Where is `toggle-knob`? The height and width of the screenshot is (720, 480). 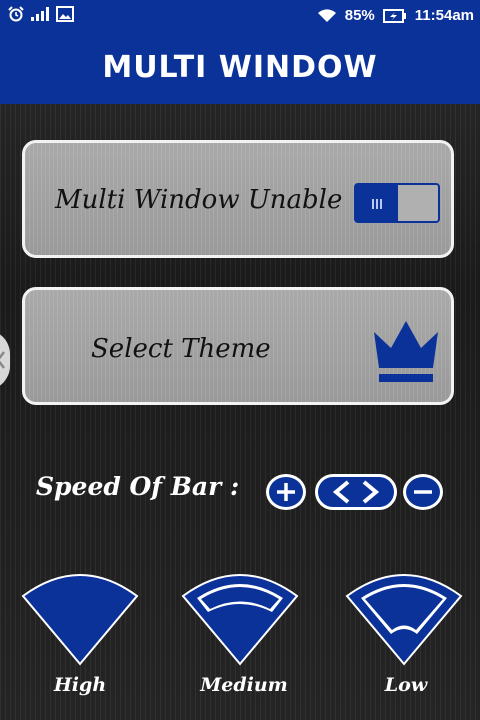
toggle-knob is located at coordinates (377, 203).